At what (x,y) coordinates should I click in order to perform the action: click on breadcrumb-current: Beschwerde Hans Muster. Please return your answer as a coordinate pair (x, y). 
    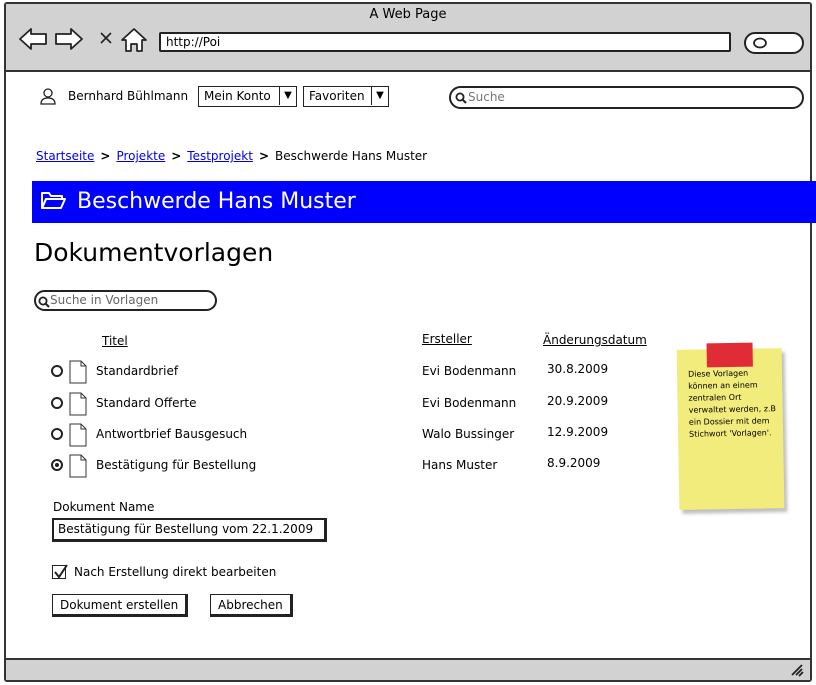
    Looking at the image, I should click on (351, 156).